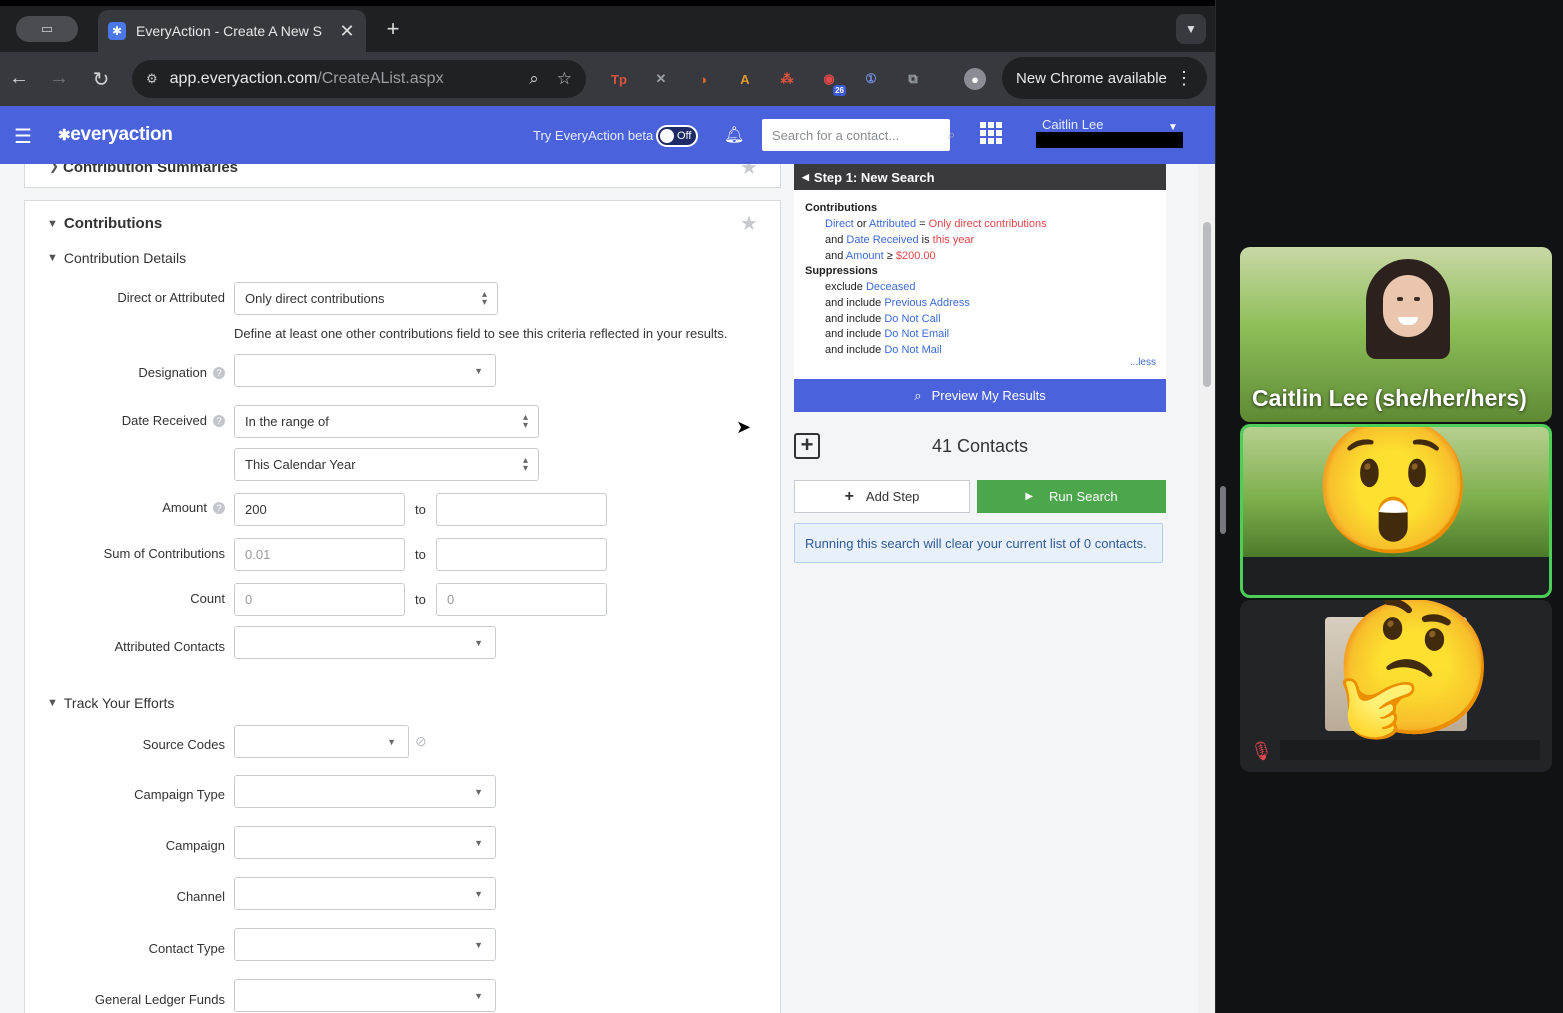 This screenshot has width=1563, height=1013. What do you see at coordinates (116, 258) in the screenshot?
I see `contribution-details-toggle: ▼ Contribution Details` at bounding box center [116, 258].